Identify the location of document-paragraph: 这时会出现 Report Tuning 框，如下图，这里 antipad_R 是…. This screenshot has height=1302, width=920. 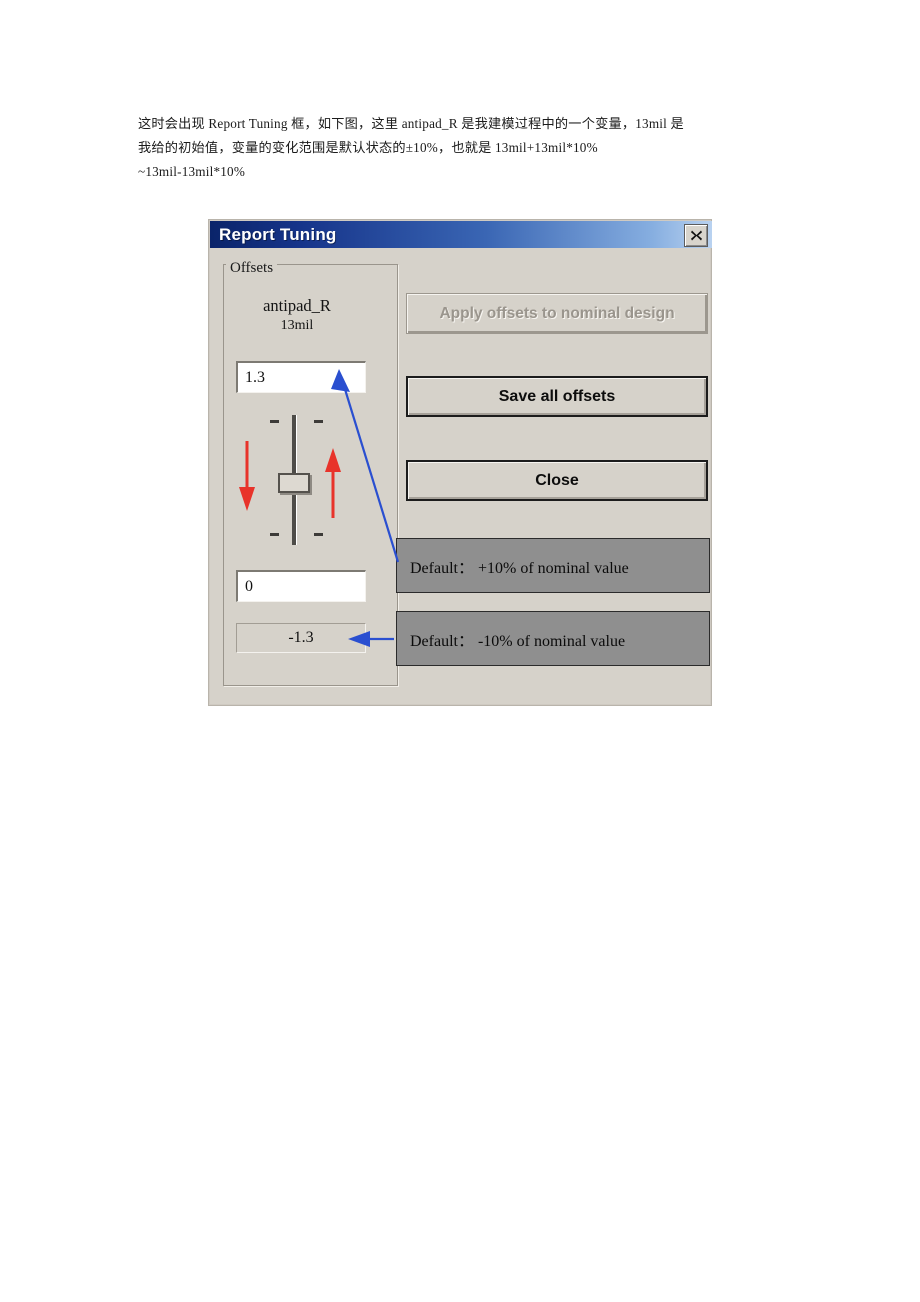
(464, 148).